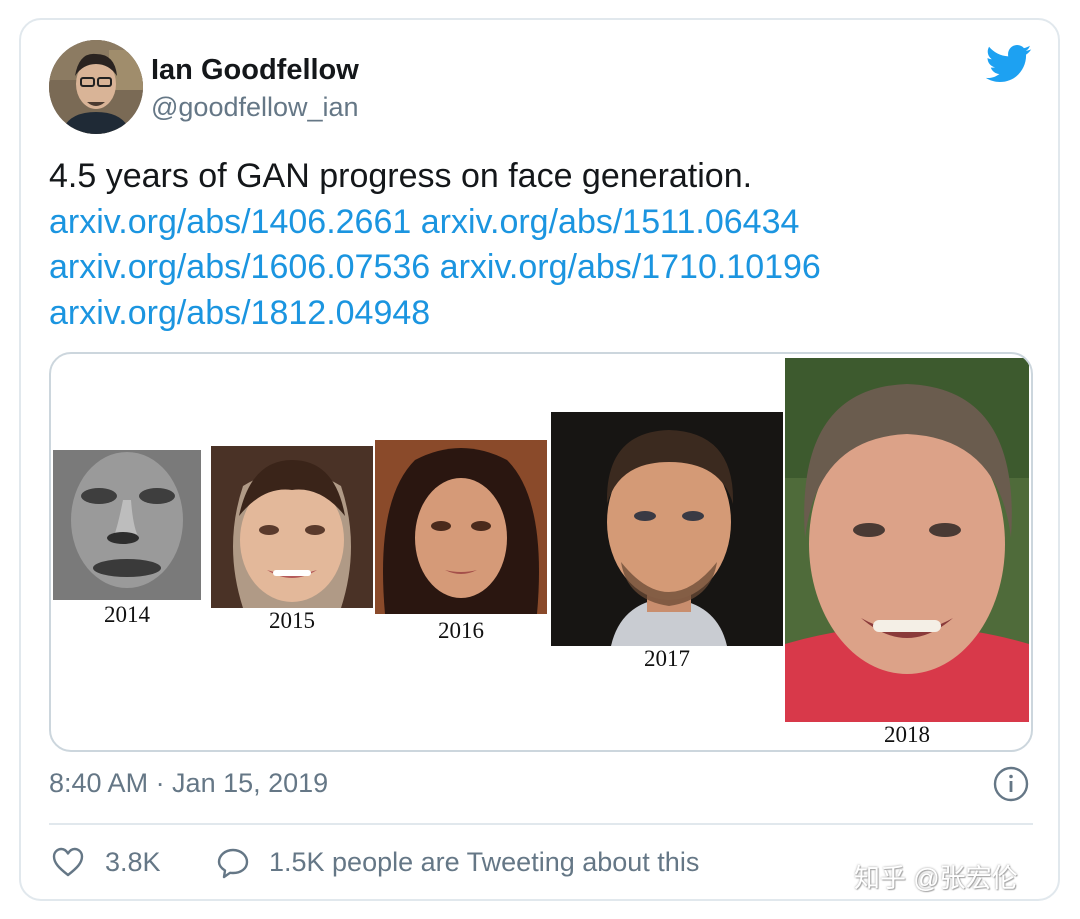 This screenshot has width=1080, height=919. Describe the element at coordinates (127, 614) in the screenshot. I see `year-label-2014: 2014` at that location.